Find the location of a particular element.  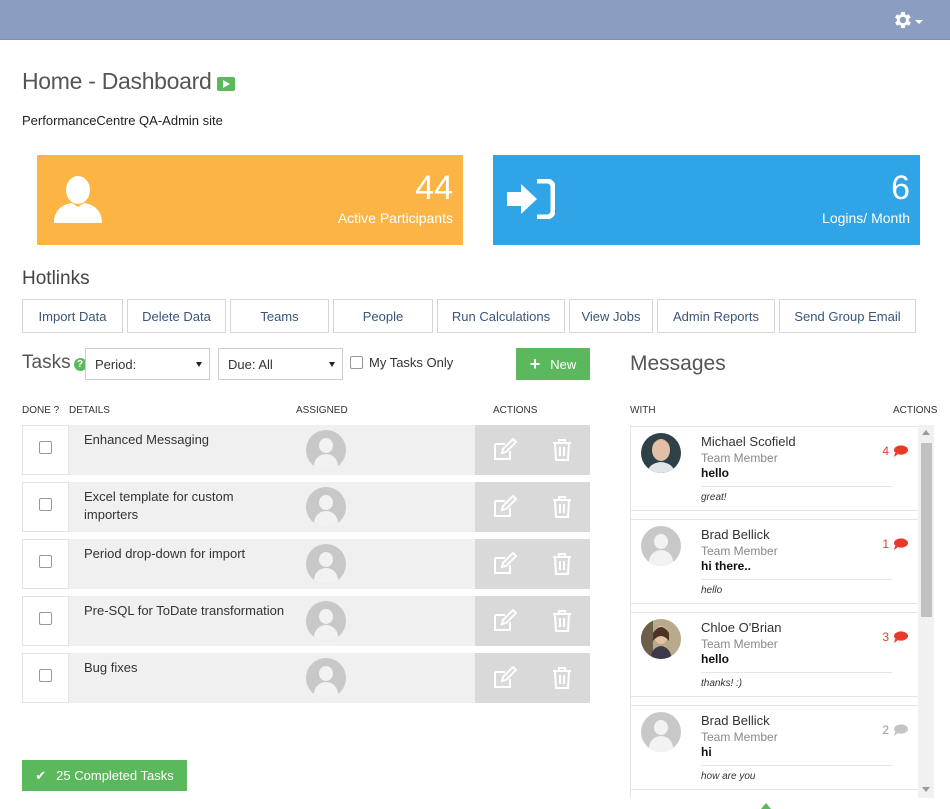

message-count: 2 is located at coordinates (895, 730).